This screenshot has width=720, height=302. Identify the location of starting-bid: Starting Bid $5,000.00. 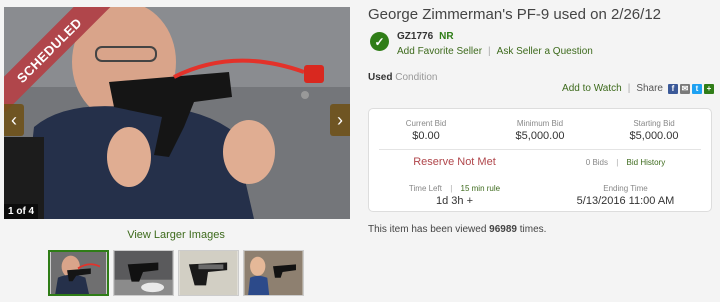
(654, 130).